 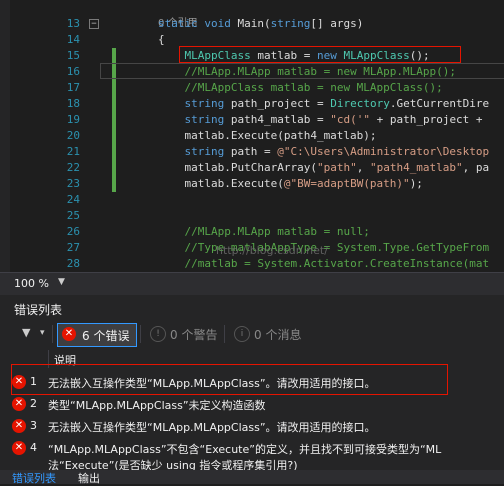 I want to click on code-line: 26 //MLApp.MLApp matlab = null;, so click(x=252, y=232).